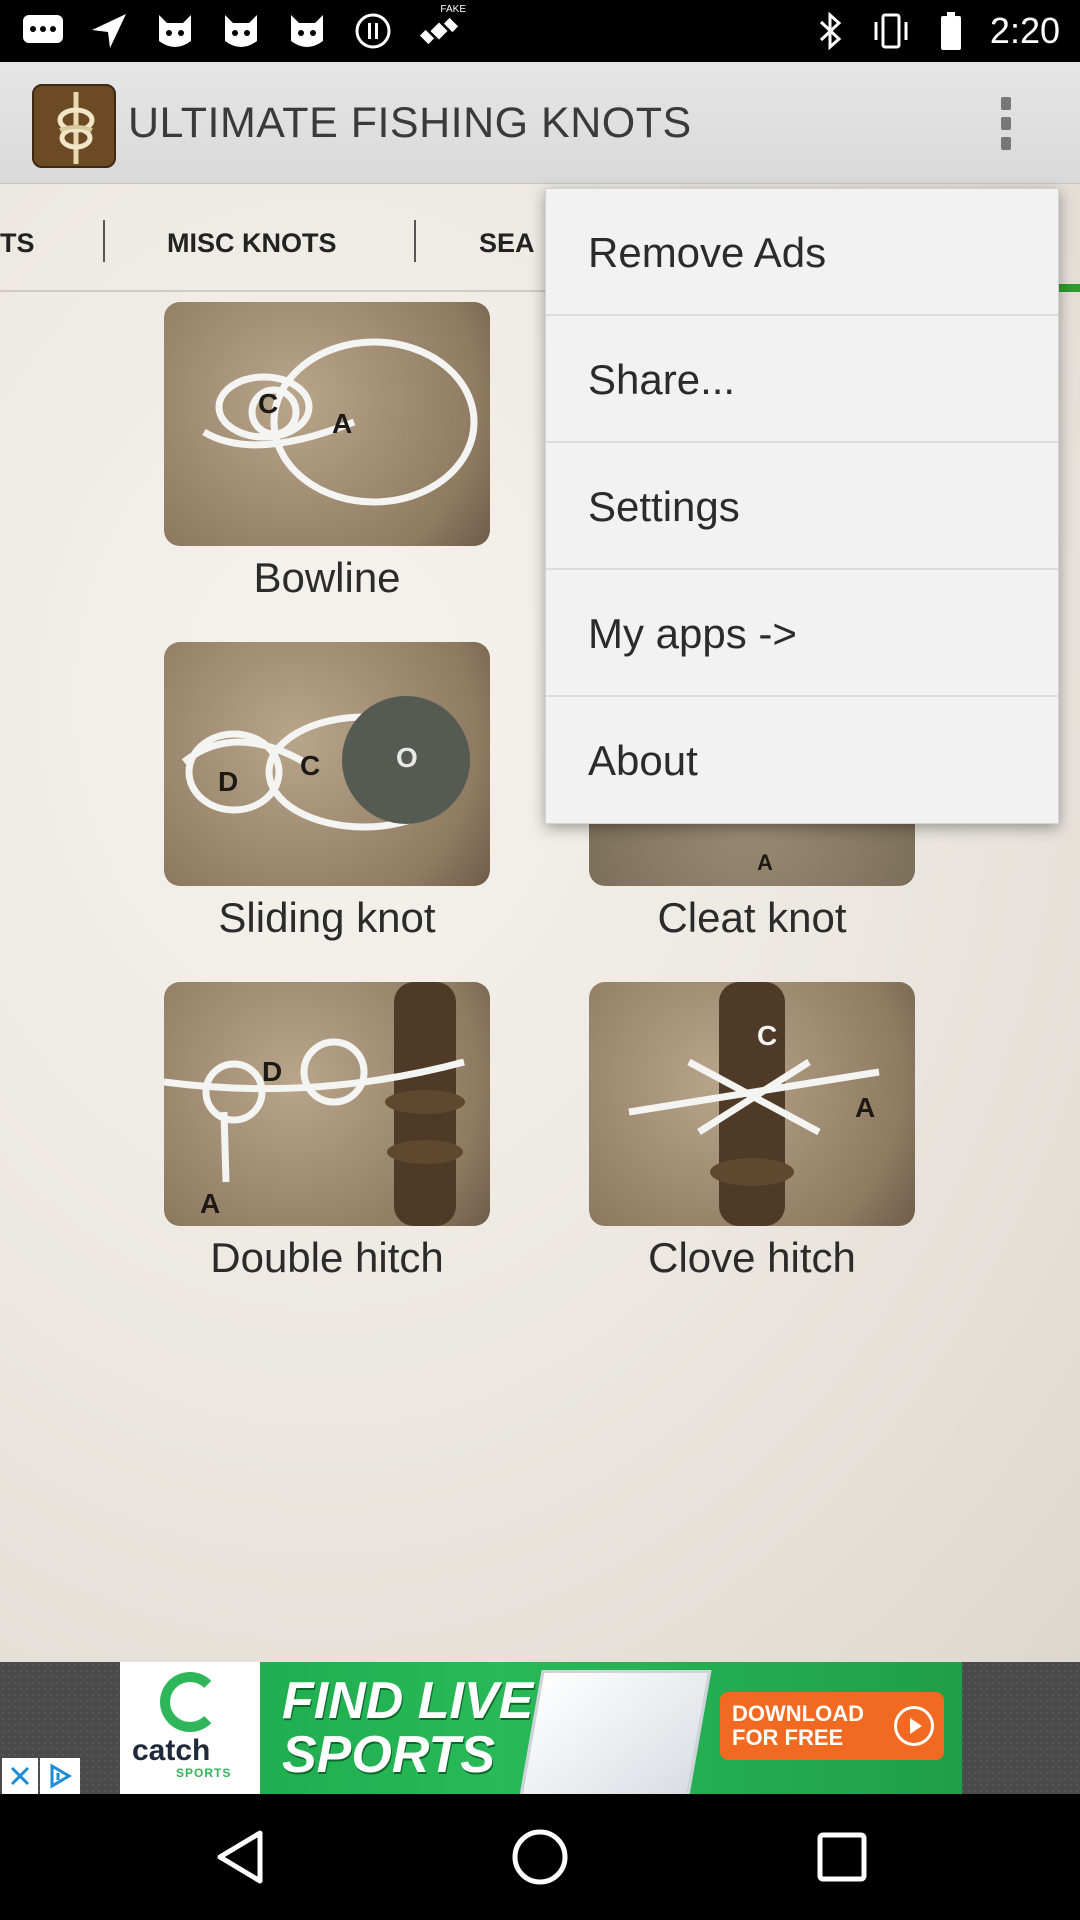  I want to click on satellite-badge: FAKE, so click(453, 9).